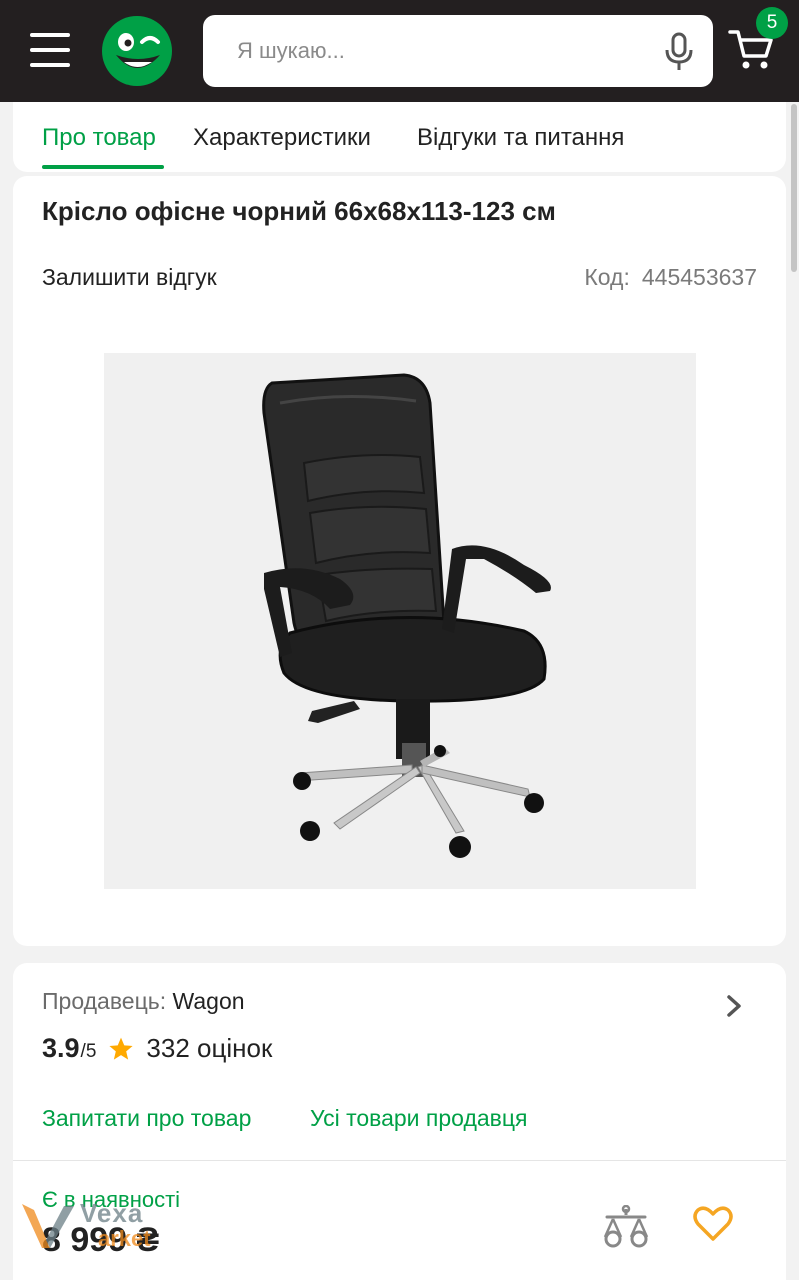 The height and width of the screenshot is (1280, 799). What do you see at coordinates (112, 1213) in the screenshot?
I see `watermark-text-1: Vexa` at bounding box center [112, 1213].